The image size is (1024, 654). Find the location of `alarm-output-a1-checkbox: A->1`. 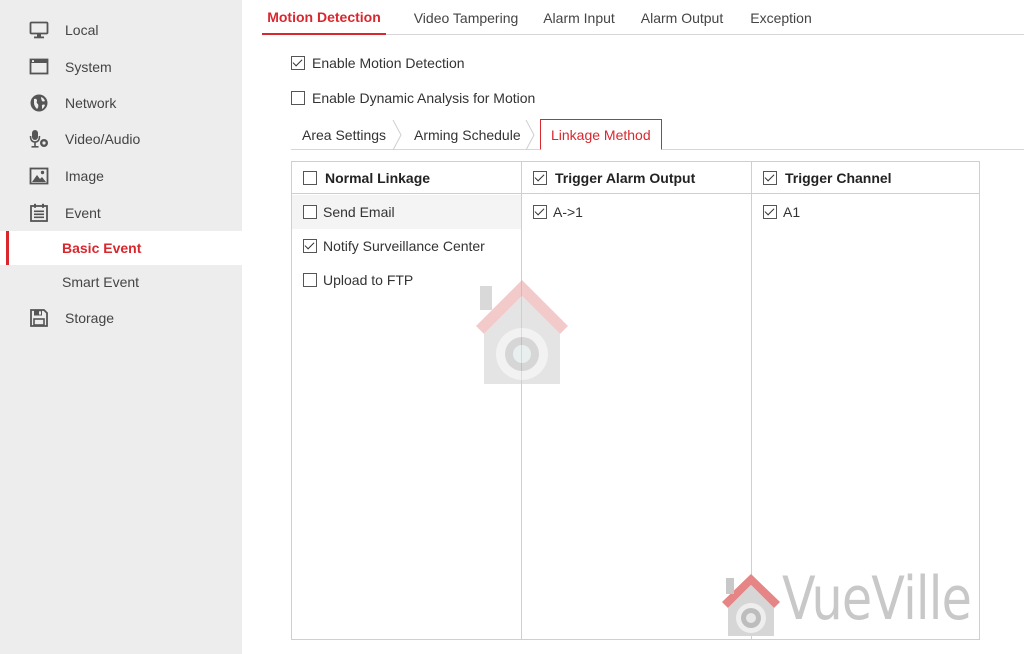

alarm-output-a1-checkbox: A->1 is located at coordinates (636, 212).